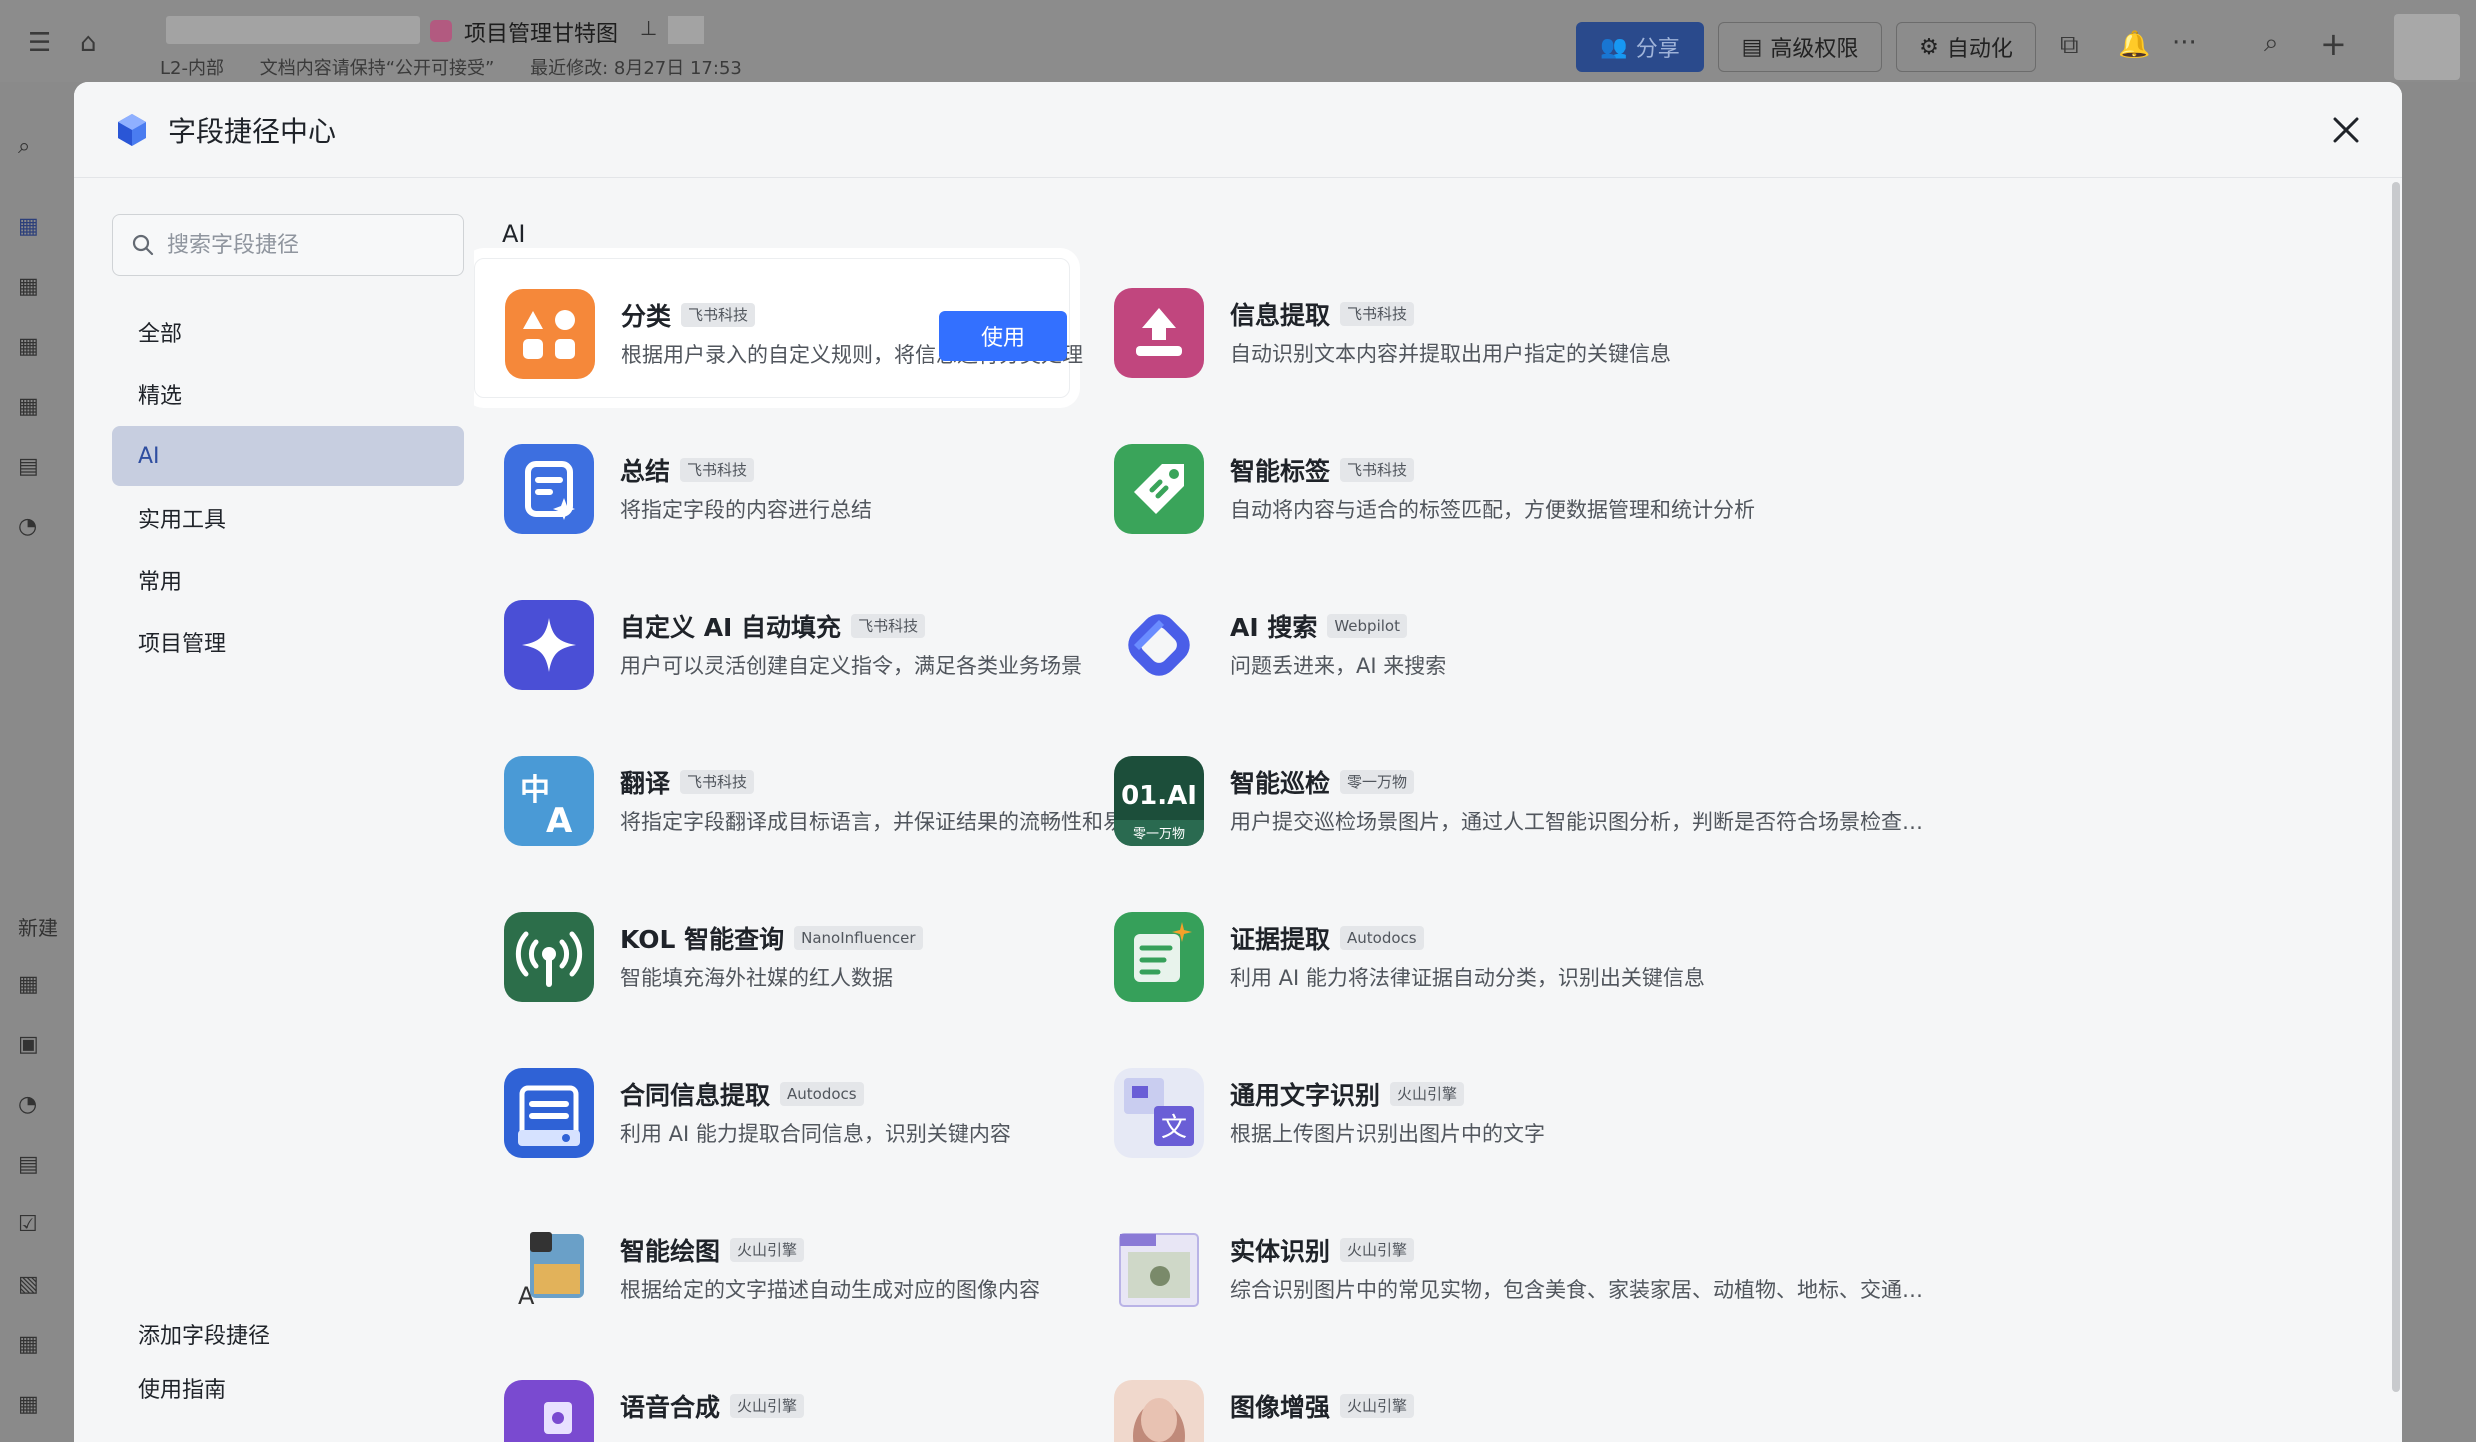 The width and height of the screenshot is (2476, 1442). What do you see at coordinates (441, 31) in the screenshot?
I see `doc-type-icon` at bounding box center [441, 31].